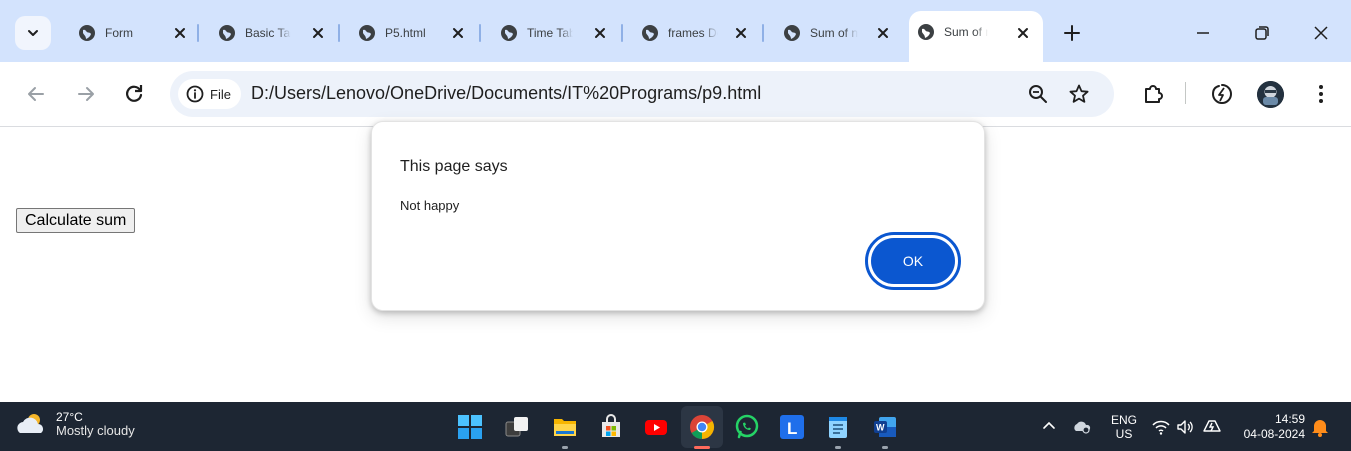 The height and width of the screenshot is (451, 1351). Describe the element at coordinates (1079, 94) in the screenshot. I see `bookmark-star-icon` at that location.